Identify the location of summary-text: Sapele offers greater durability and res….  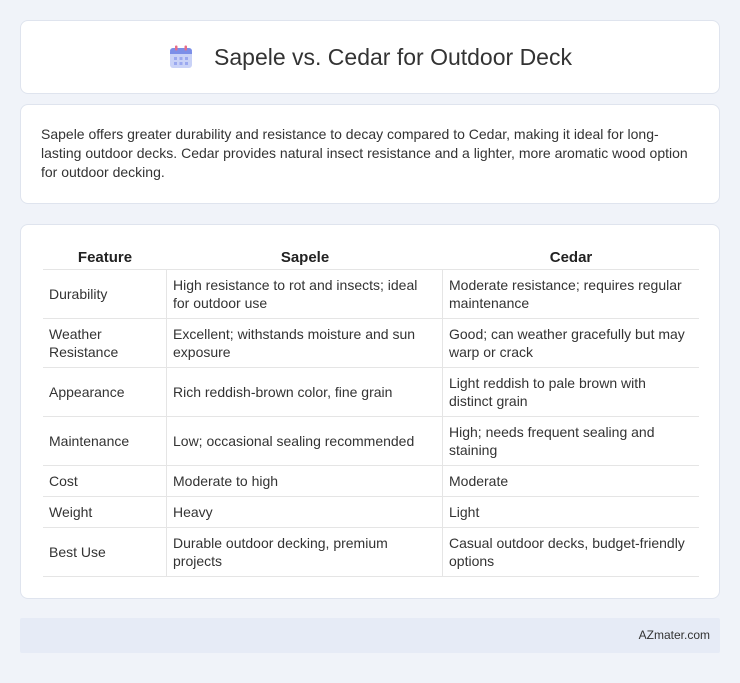
(364, 153).